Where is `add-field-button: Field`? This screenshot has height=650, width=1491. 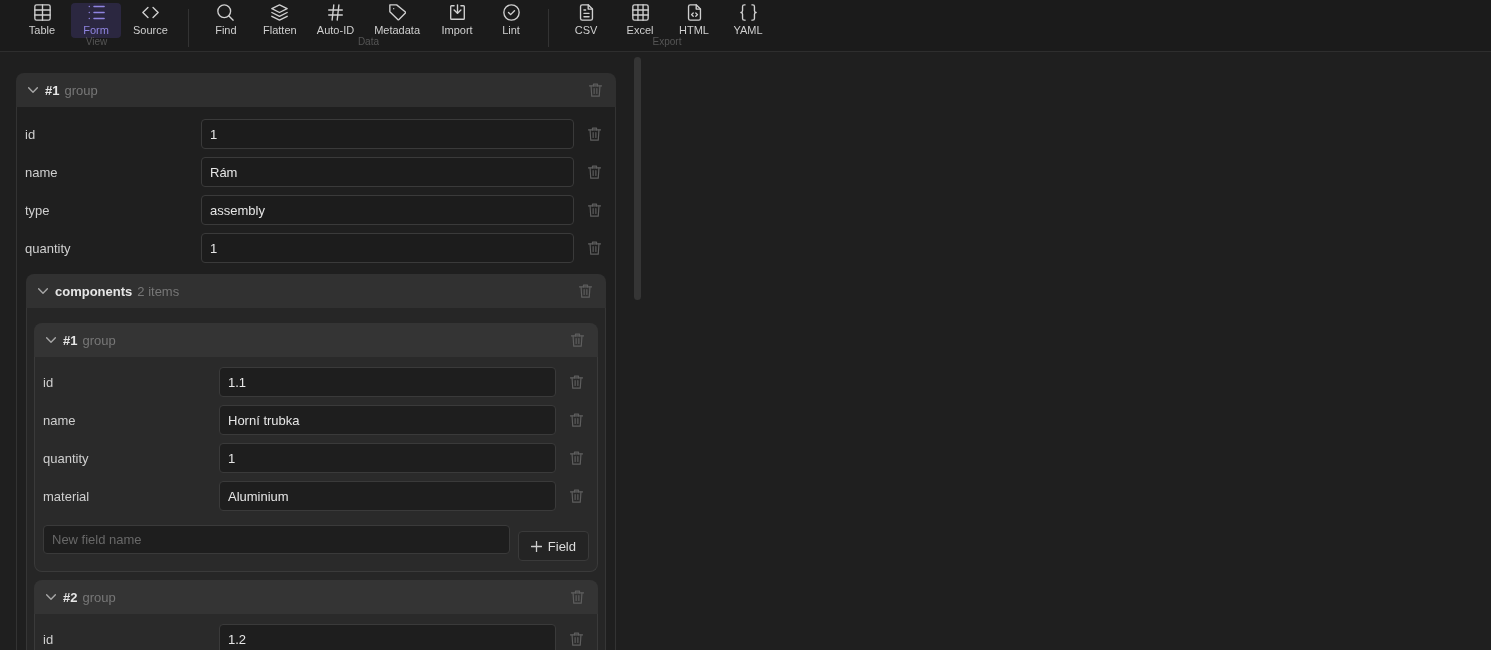 add-field-button: Field is located at coordinates (553, 546).